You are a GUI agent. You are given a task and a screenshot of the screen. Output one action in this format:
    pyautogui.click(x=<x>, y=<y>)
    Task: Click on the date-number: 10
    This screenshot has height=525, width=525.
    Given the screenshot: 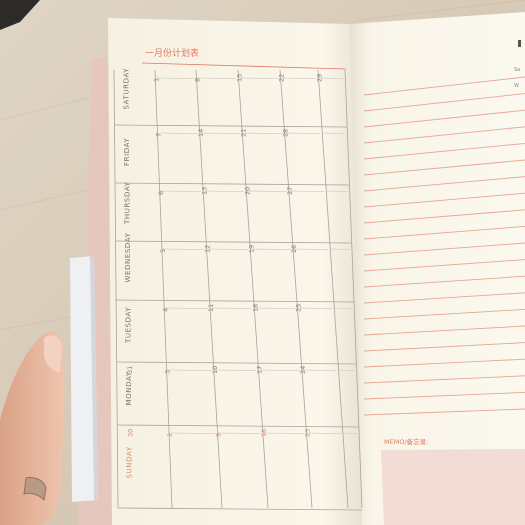 What is the action you would take?
    pyautogui.click(x=215, y=370)
    